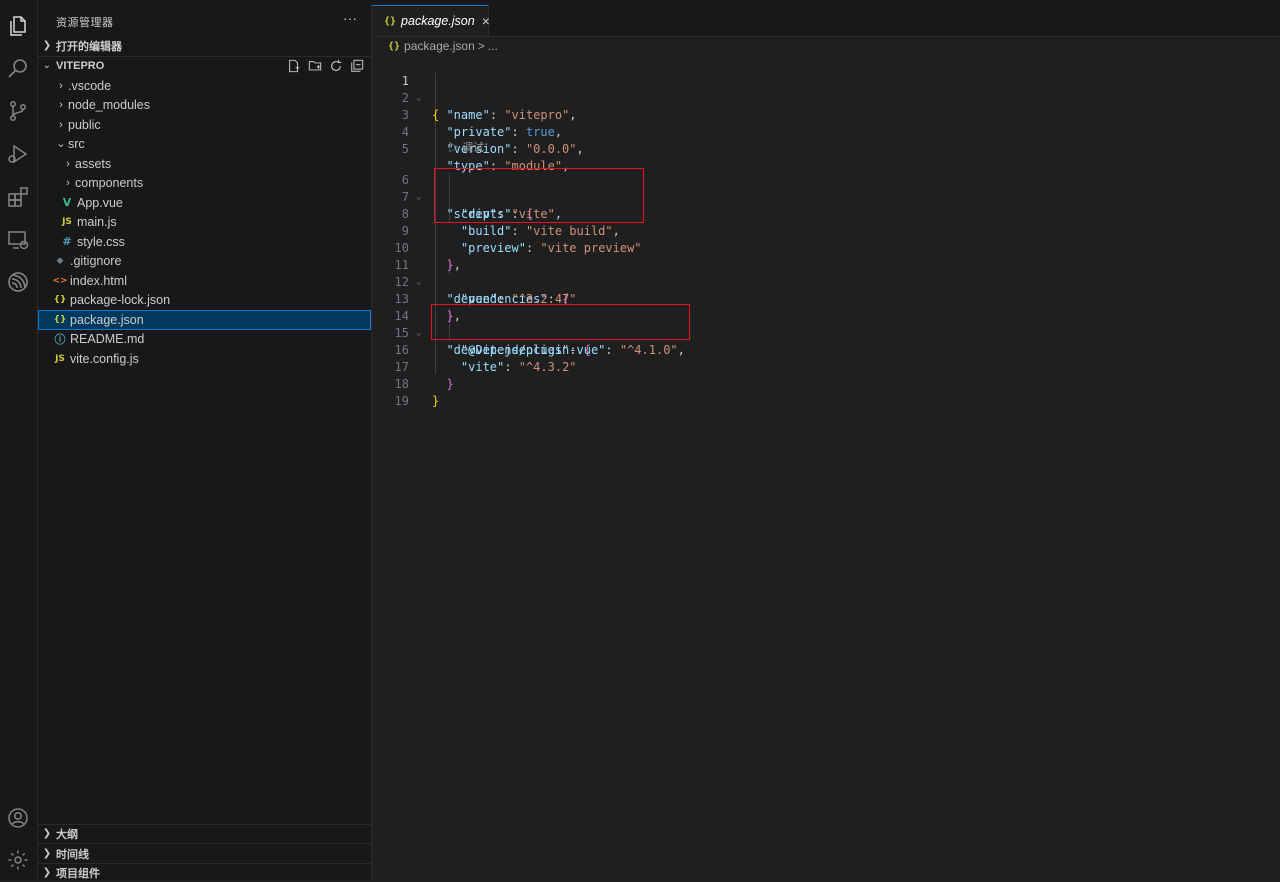  Describe the element at coordinates (401, 401) in the screenshot. I see `line-number: 19` at that location.